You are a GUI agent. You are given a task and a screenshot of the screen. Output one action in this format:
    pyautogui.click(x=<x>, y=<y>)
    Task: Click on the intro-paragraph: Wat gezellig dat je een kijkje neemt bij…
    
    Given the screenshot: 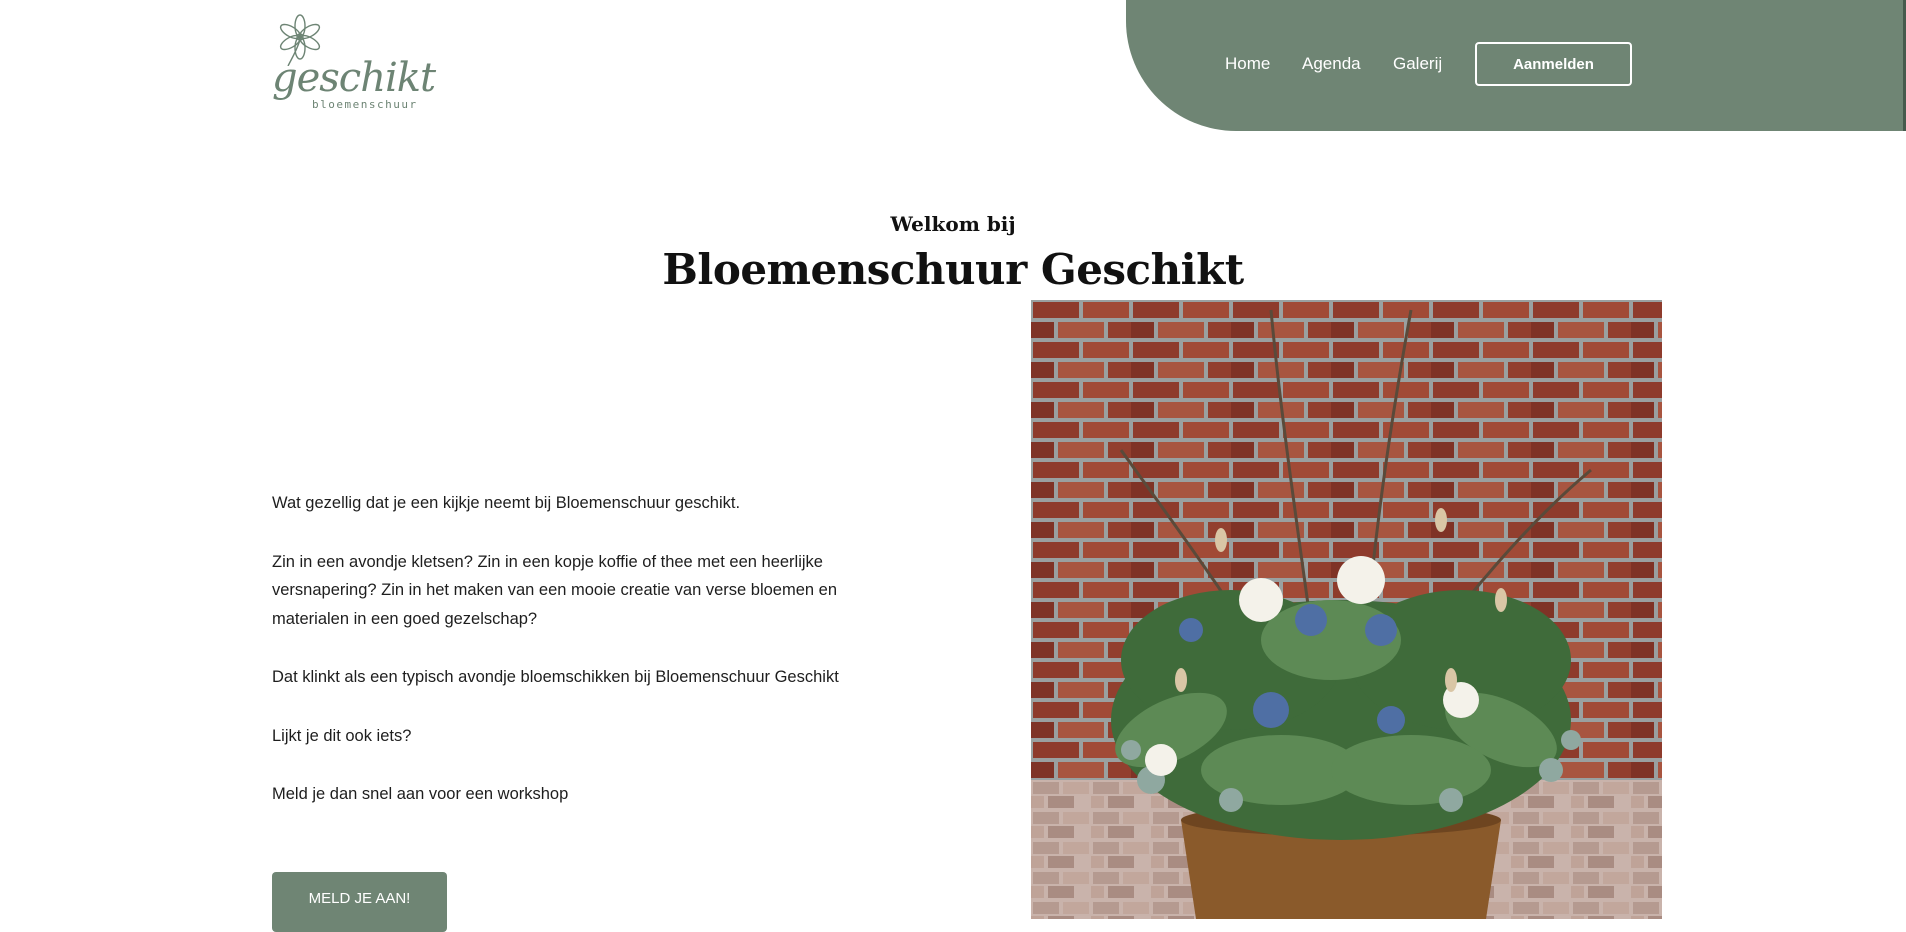 What is the action you would take?
    pyautogui.click(x=506, y=503)
    